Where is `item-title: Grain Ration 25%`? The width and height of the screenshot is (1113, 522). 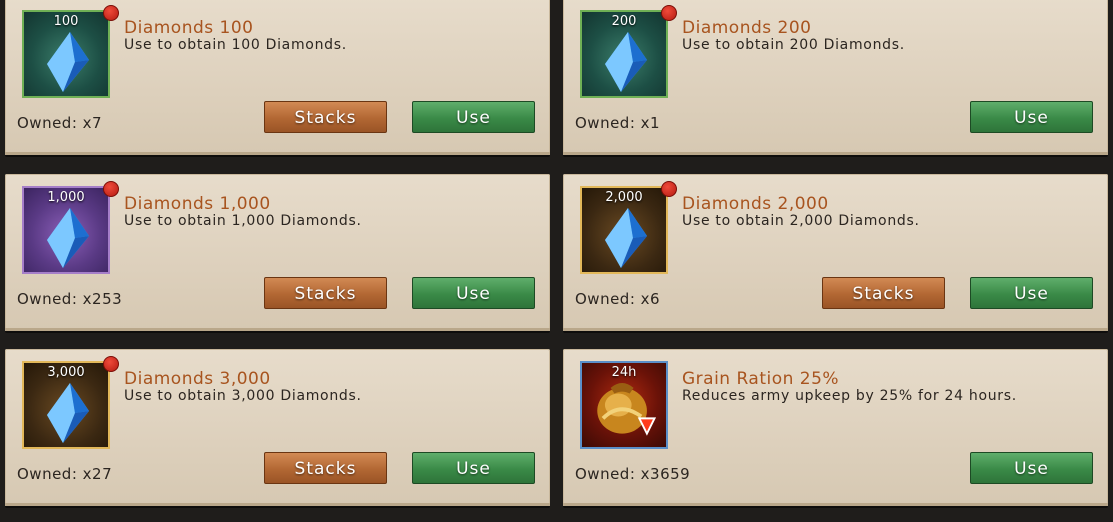 item-title: Grain Ration 25% is located at coordinates (761, 379).